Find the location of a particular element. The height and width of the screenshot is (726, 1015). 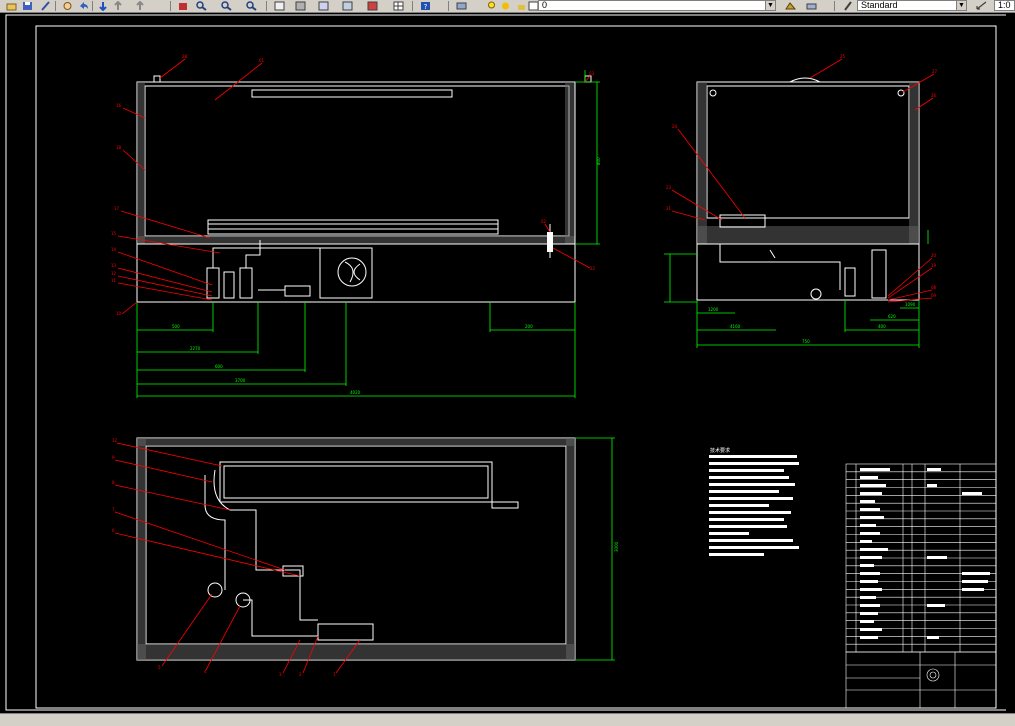

svg-text: 16 is located at coordinates (119, 105).